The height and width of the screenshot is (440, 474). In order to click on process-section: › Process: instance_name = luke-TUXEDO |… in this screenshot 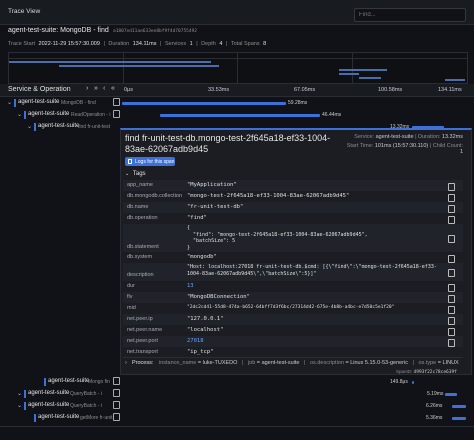, I will do `click(293, 363)`.